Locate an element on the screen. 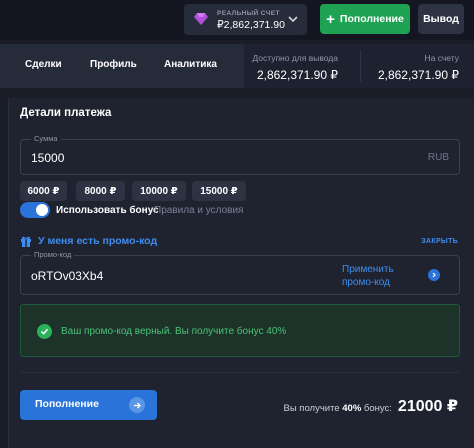  tab-deals: Сделки is located at coordinates (43, 64).